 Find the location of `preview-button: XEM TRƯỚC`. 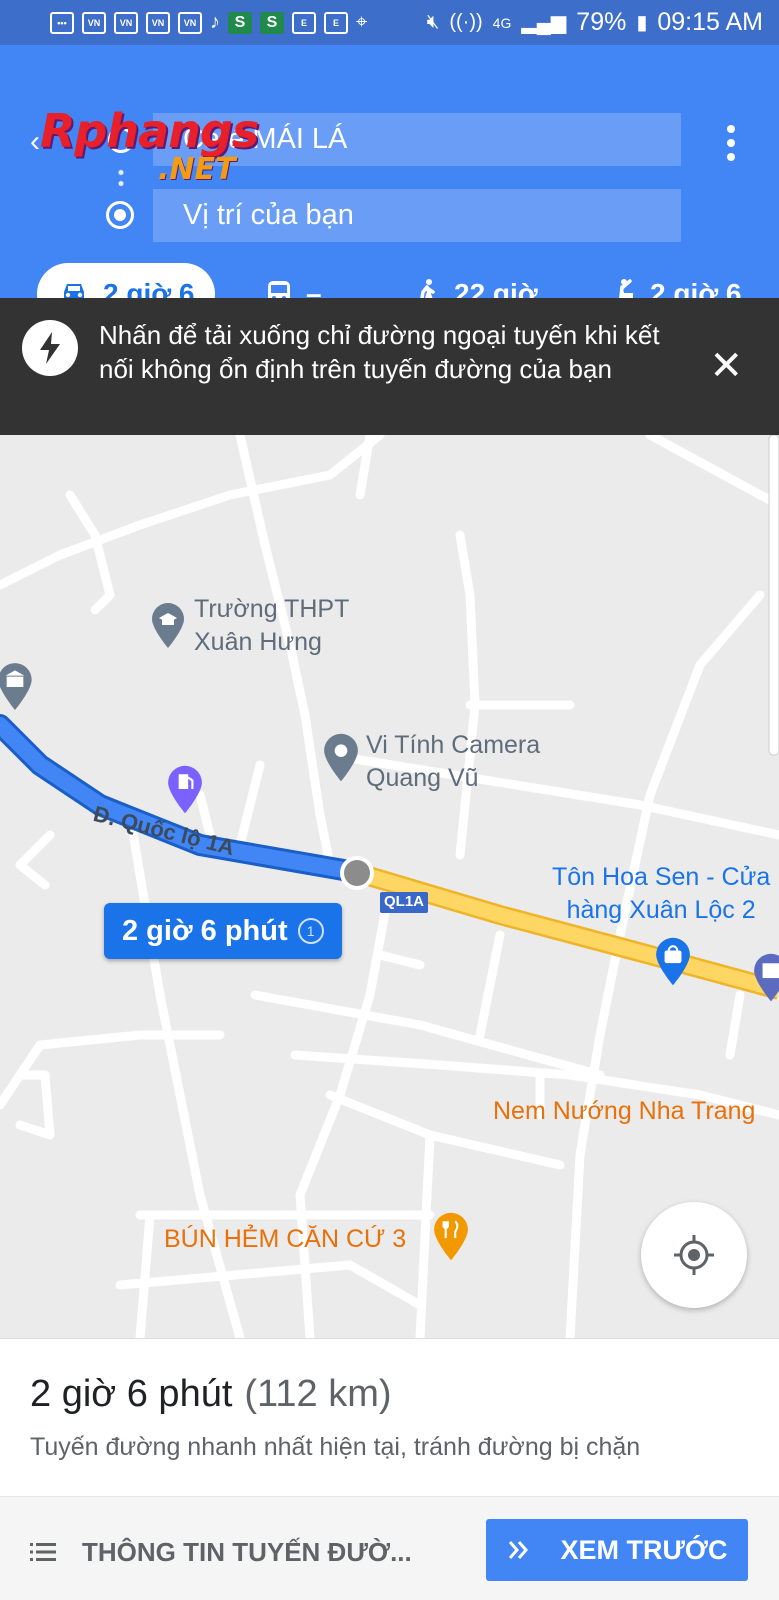

preview-button: XEM TRƯỚC is located at coordinates (617, 1550).